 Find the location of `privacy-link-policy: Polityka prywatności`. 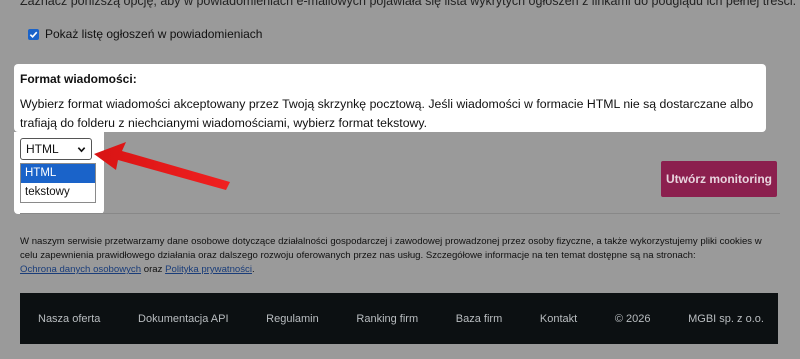

privacy-link-policy: Polityka prywatności is located at coordinates (208, 269).